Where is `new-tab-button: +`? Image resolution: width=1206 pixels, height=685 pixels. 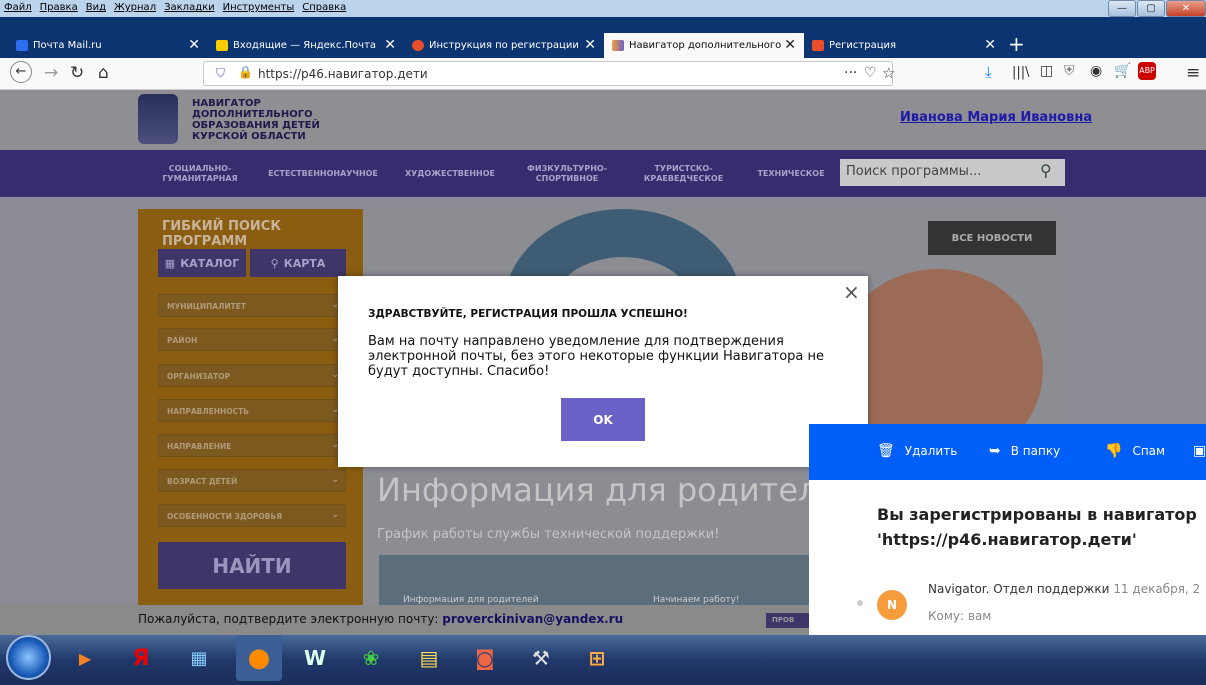 new-tab-button: + is located at coordinates (1016, 44).